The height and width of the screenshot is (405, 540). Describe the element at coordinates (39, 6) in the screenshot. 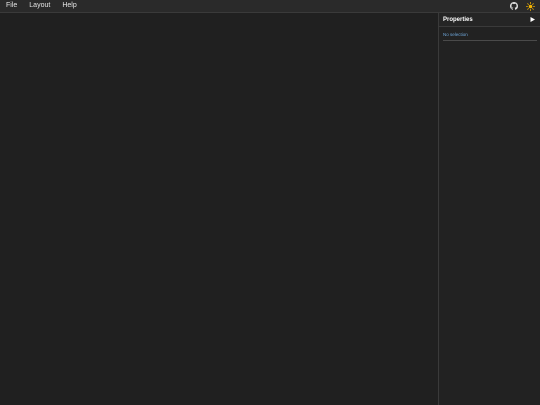

I see `menu-layout: Layout` at that location.